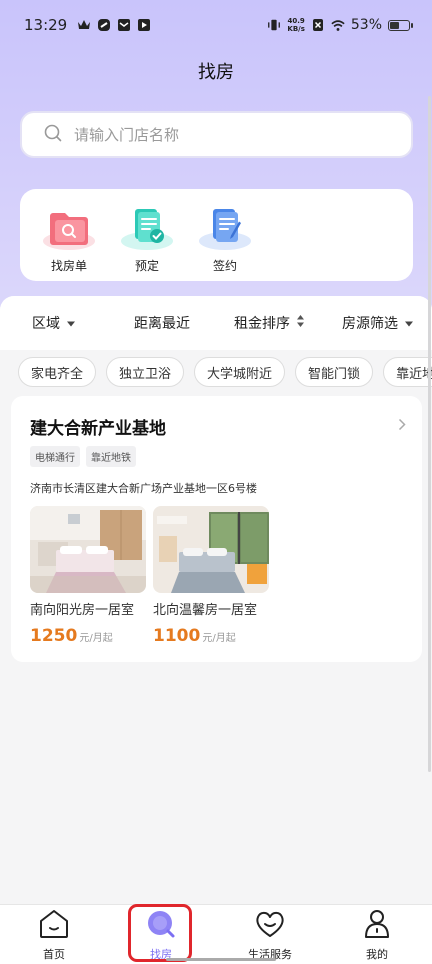 Image resolution: width=432 pixels, height=964 pixels. I want to click on video-app-icon, so click(144, 25).